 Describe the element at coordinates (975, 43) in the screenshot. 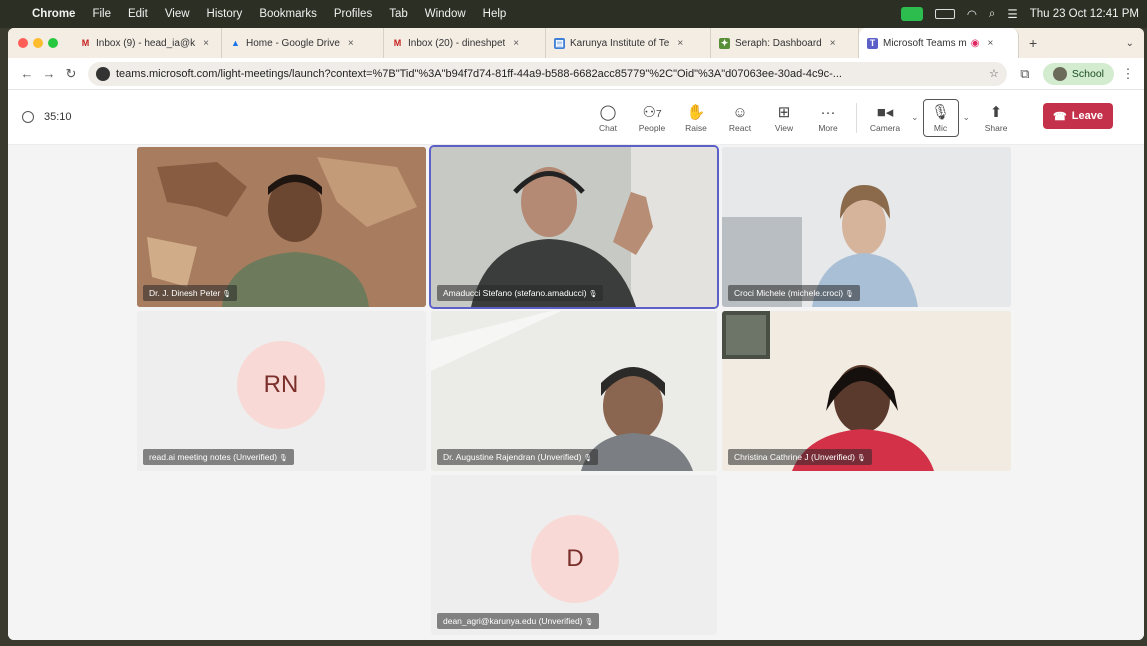

I see `recording-icon: ◉` at that location.